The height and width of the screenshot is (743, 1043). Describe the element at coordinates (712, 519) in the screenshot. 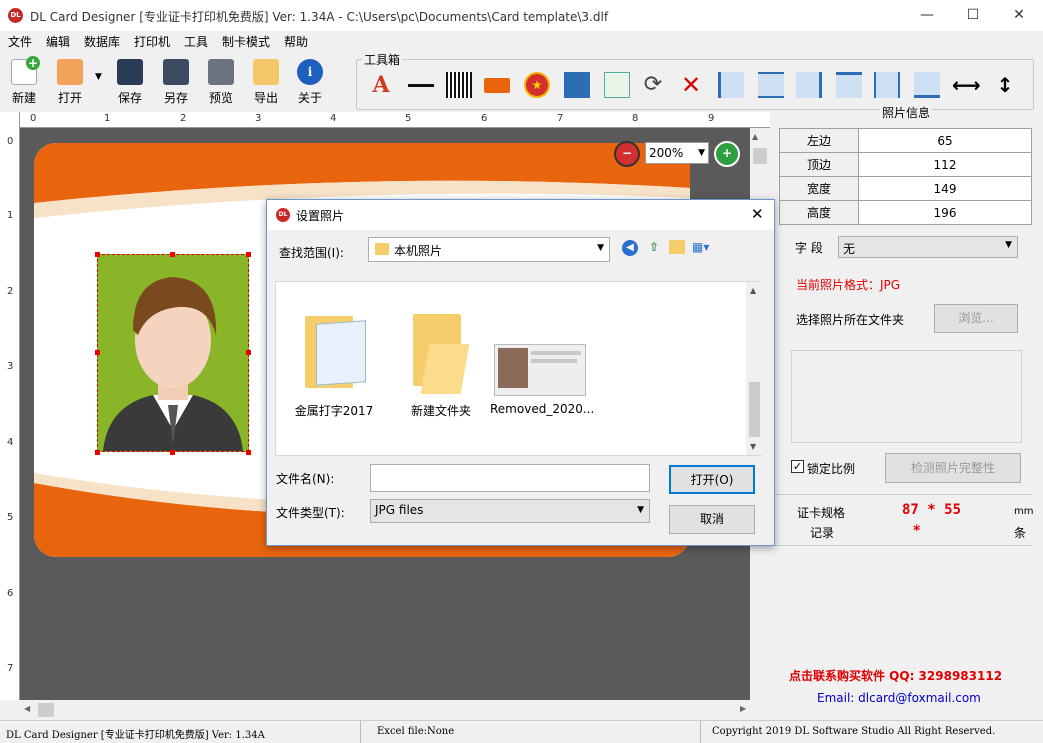

I see `cancel-button: 取消` at that location.